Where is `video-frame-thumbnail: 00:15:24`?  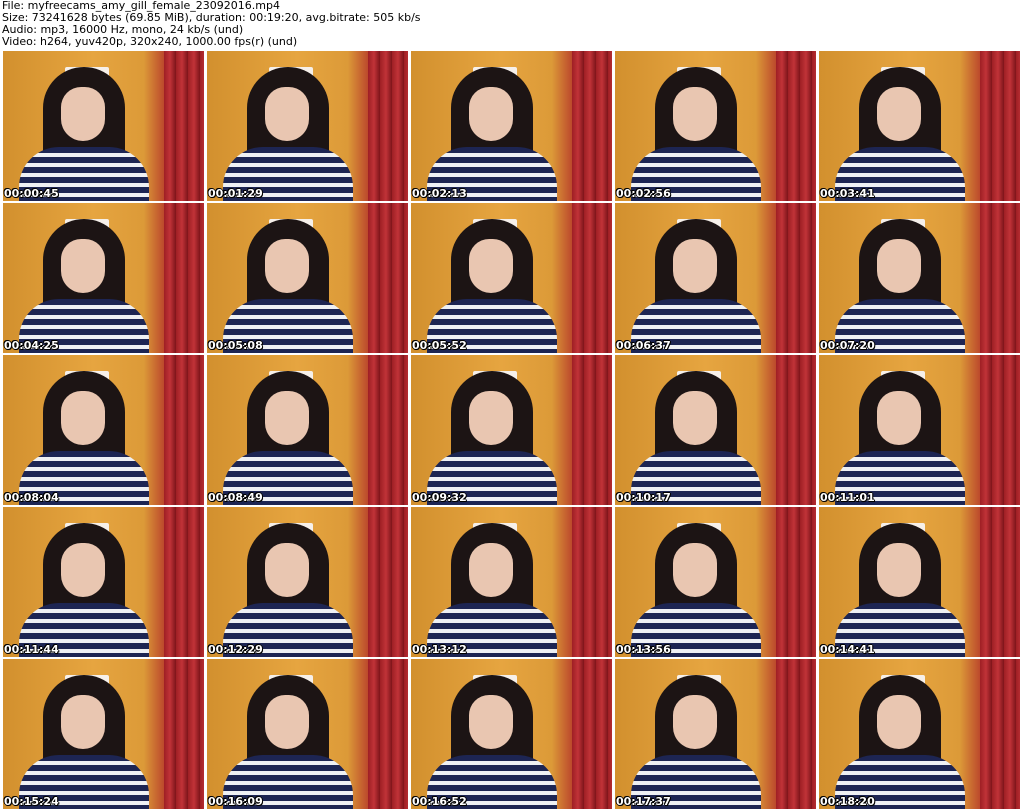 video-frame-thumbnail: 00:15:24 is located at coordinates (103, 734).